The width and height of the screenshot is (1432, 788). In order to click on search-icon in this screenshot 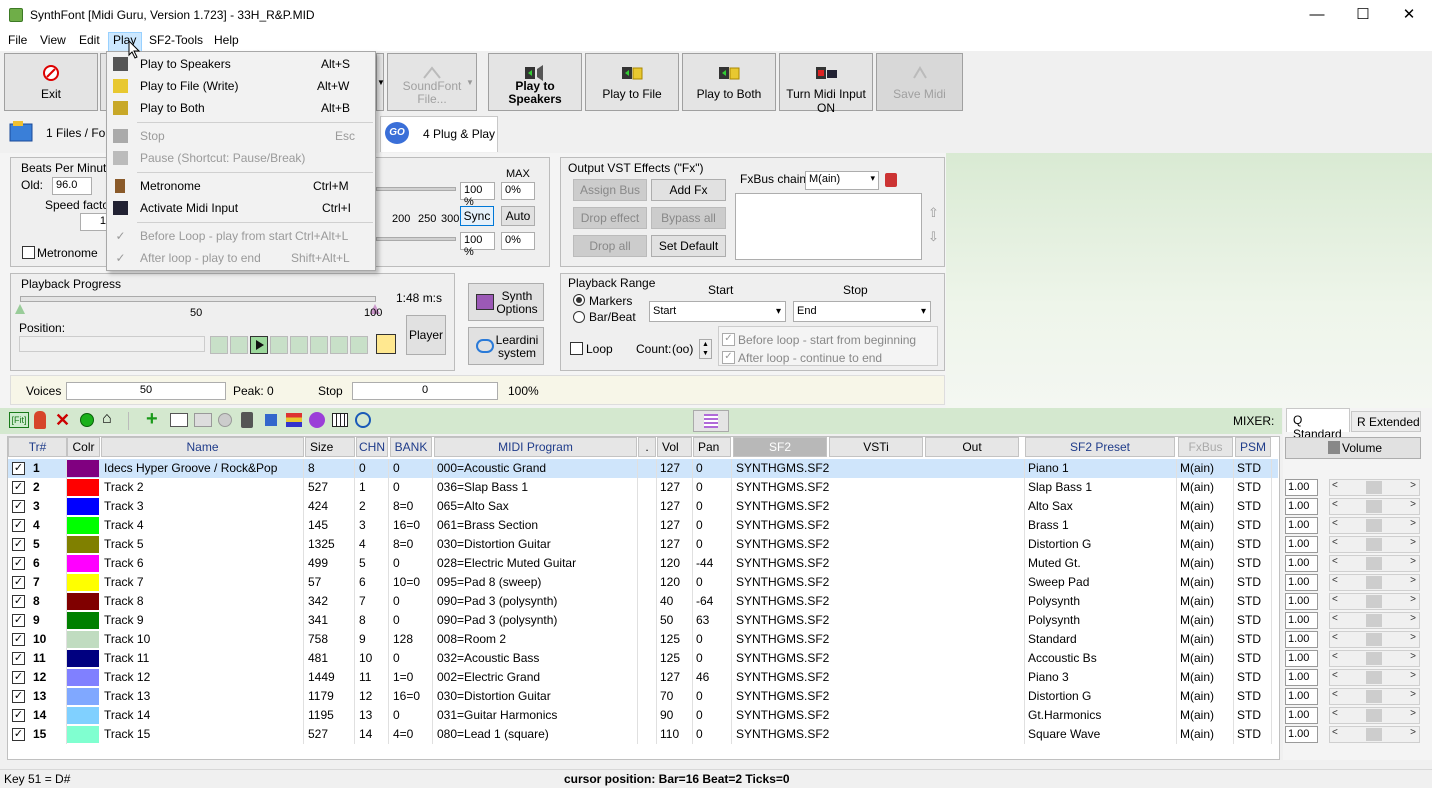, I will do `click(363, 420)`.